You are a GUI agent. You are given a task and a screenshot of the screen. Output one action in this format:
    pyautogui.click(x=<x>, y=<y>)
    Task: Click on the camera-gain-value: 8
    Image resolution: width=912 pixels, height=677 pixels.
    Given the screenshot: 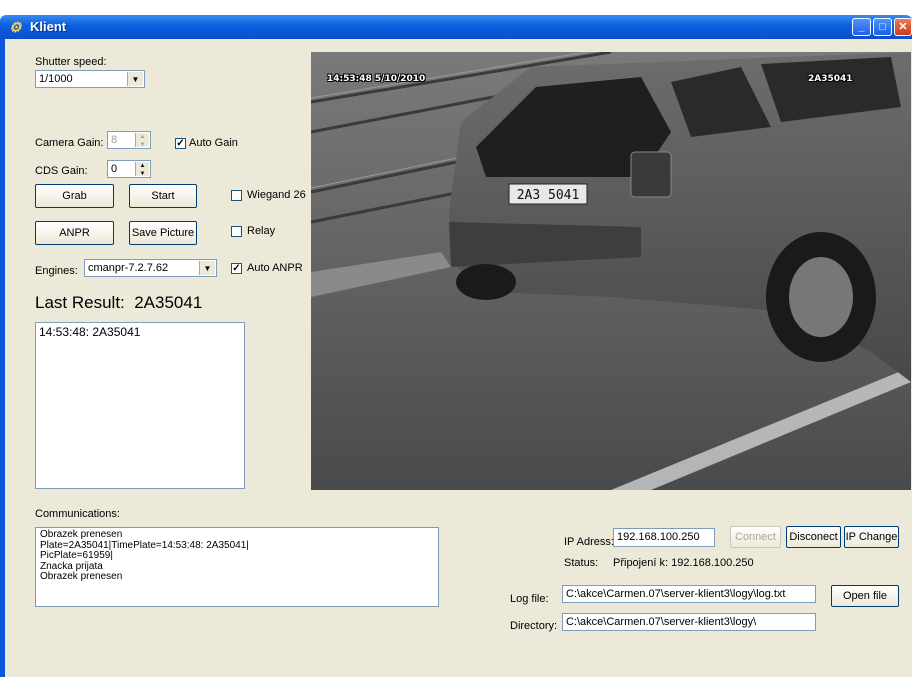 What is the action you would take?
    pyautogui.click(x=114, y=140)
    